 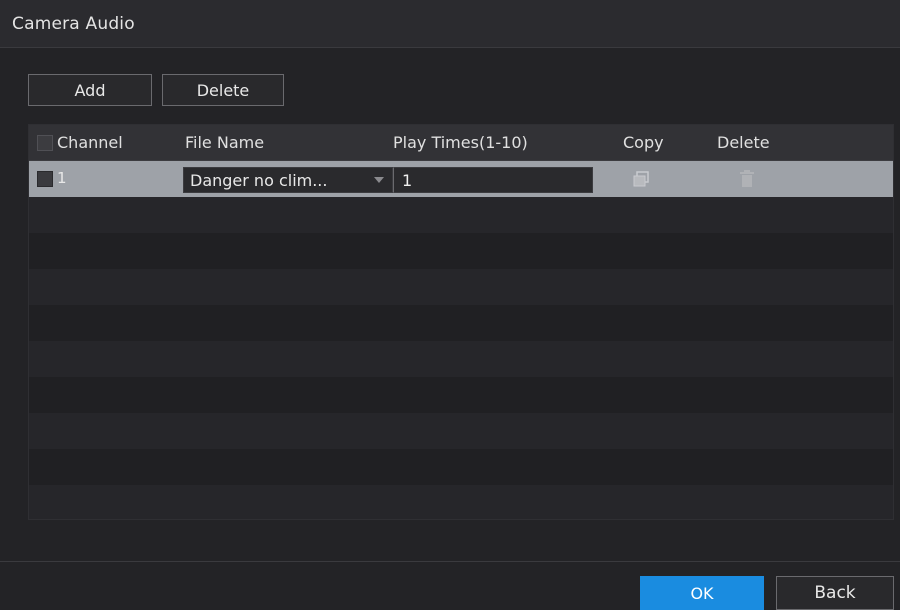 What do you see at coordinates (90, 142) in the screenshot?
I see `header-channel: Channel` at bounding box center [90, 142].